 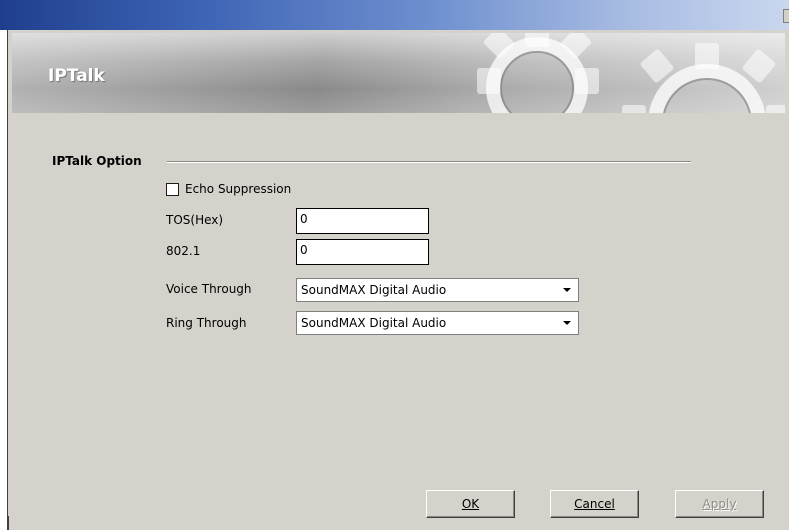 I want to click on banner-title: IPTalk, so click(x=76, y=76).